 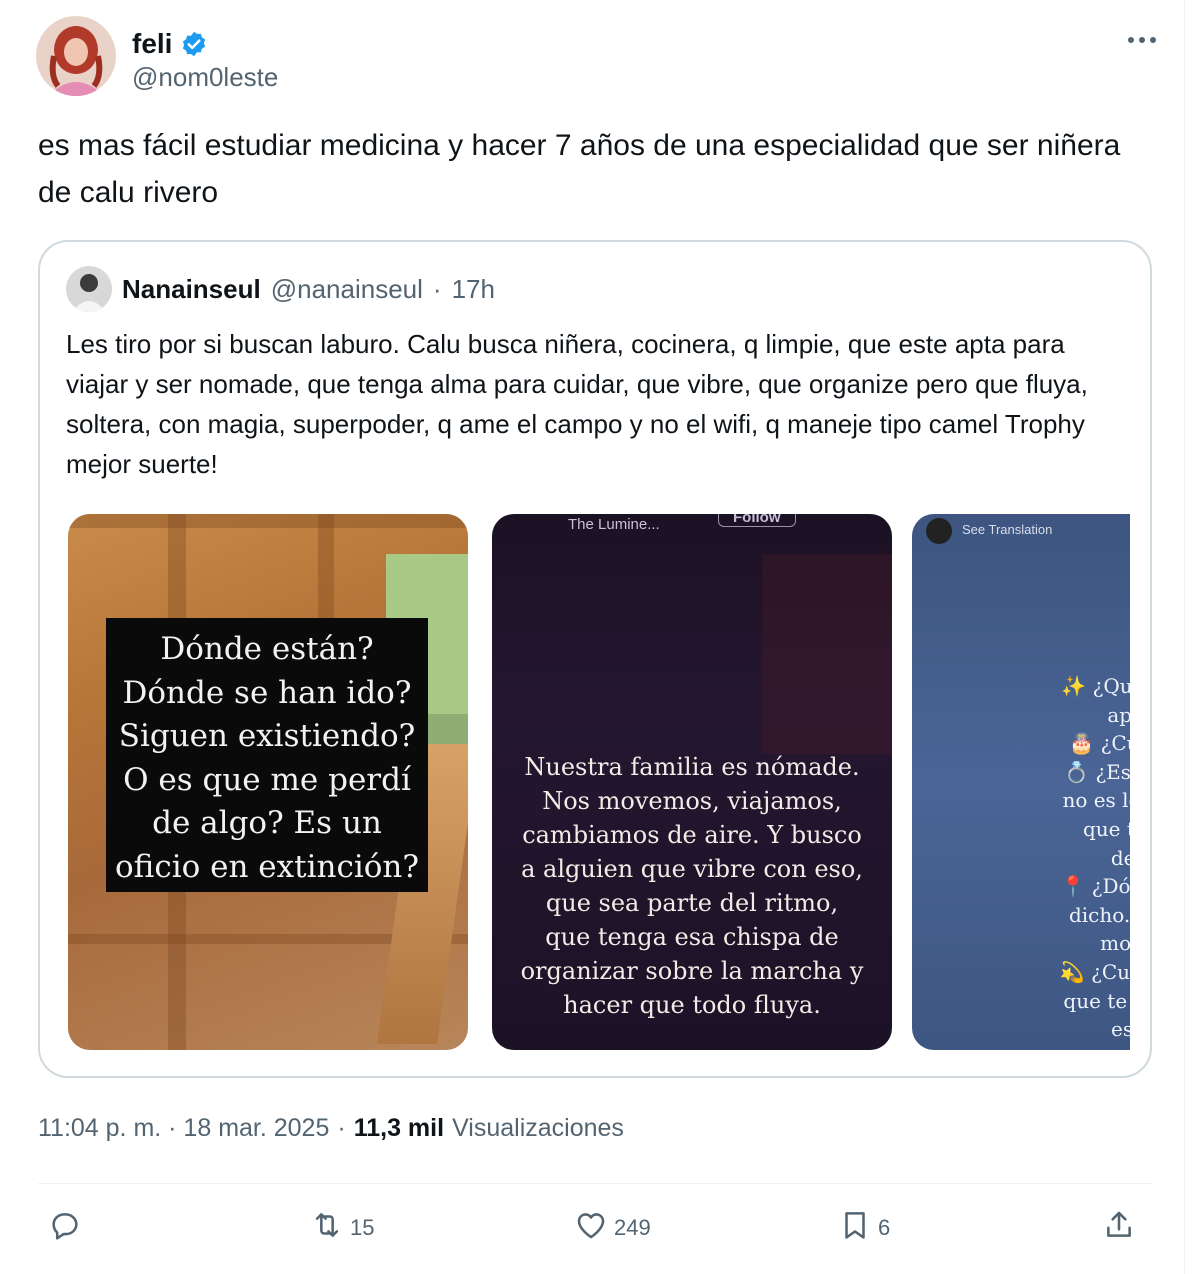 What do you see at coordinates (591, 1228) in the screenshot?
I see `heart-icon` at bounding box center [591, 1228].